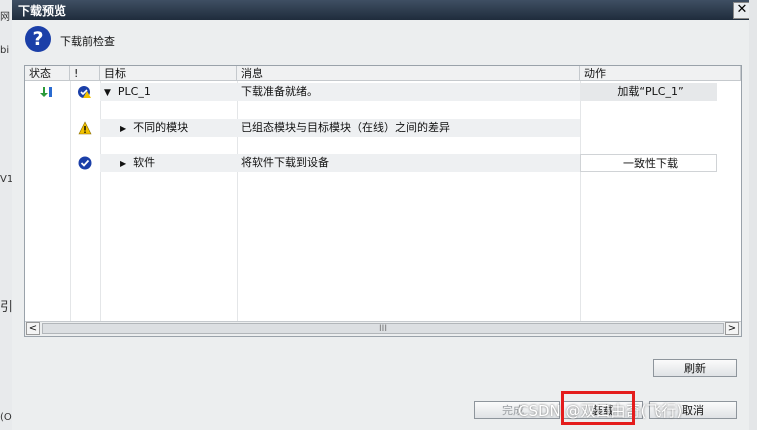 This screenshot has width=757, height=430. Describe the element at coordinates (84, 92) in the screenshot. I see `check-warning-icon` at that location.